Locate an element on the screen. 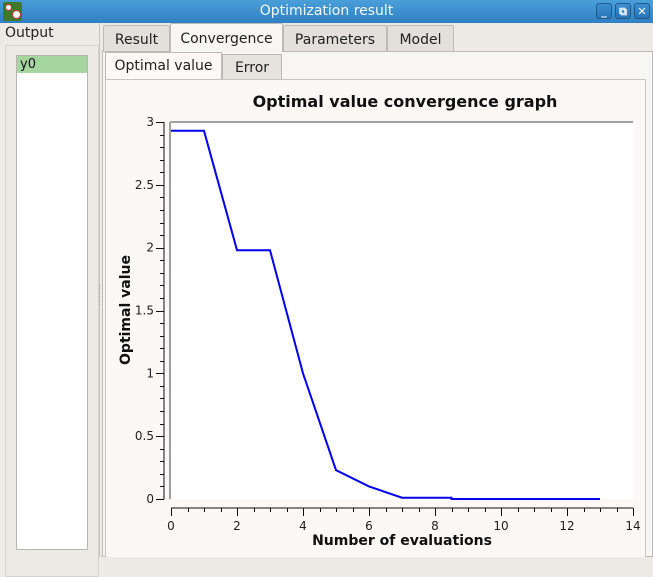 Image resolution: width=653 pixels, height=577 pixels. tab-parameters: Parameters is located at coordinates (335, 38).